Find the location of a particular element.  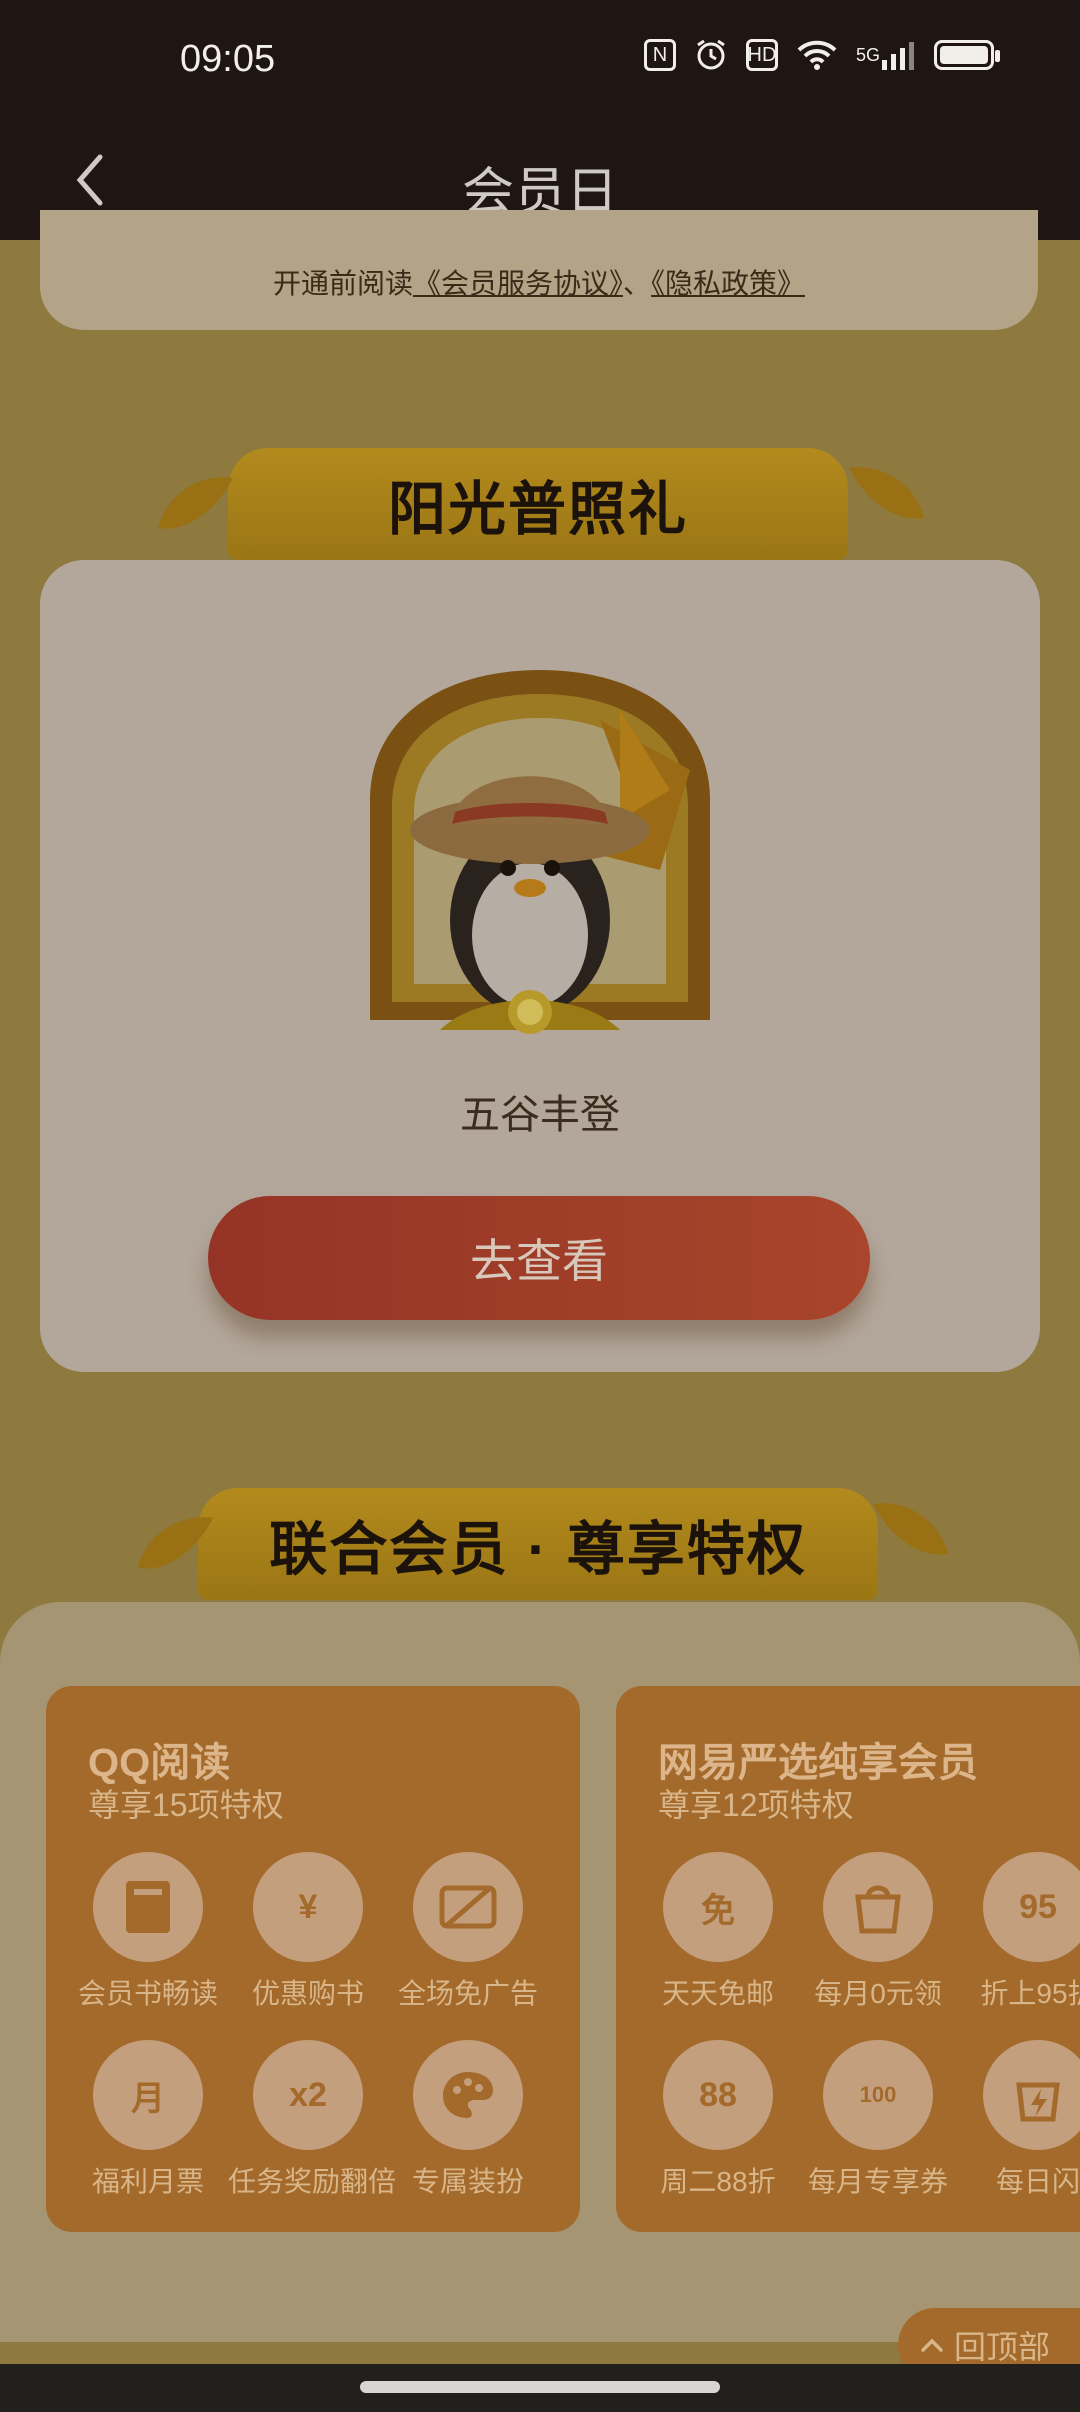

discount-95-icon: 95 is located at coordinates (1031, 1907).